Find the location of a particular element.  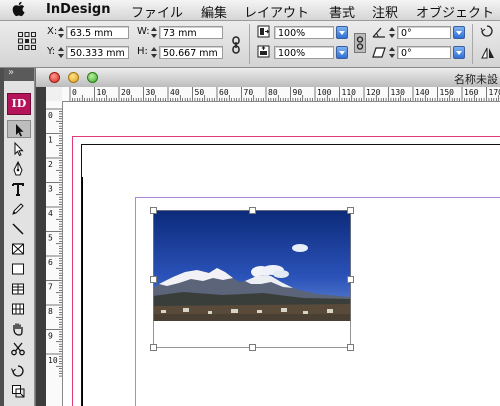

menu-object: オブジェクト is located at coordinates (455, 11).